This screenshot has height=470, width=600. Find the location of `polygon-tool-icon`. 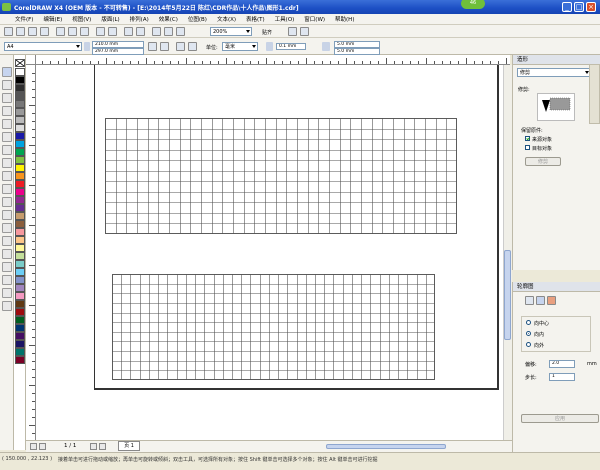

polygon-tool-icon is located at coordinates (7, 176).